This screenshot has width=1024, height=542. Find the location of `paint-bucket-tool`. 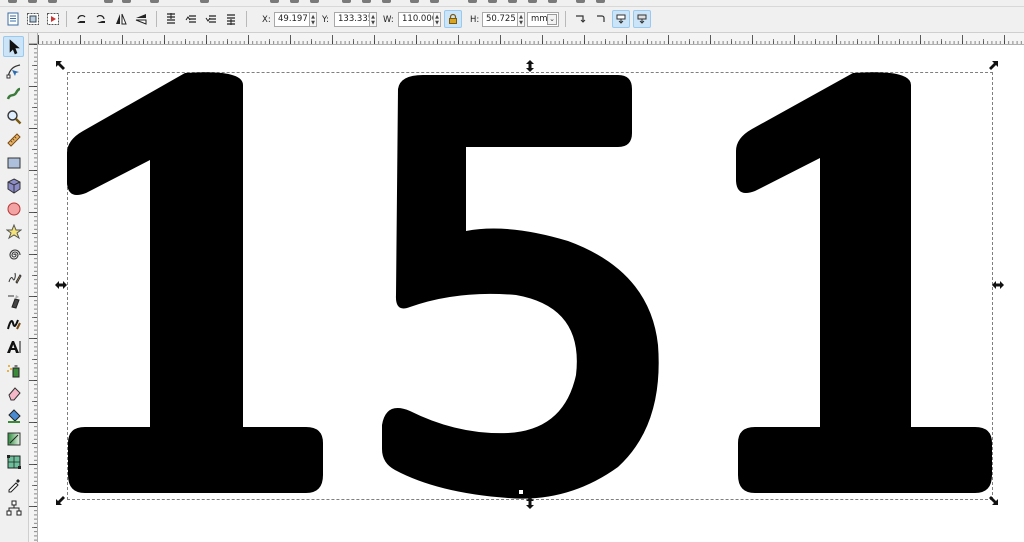

paint-bucket-tool is located at coordinates (13, 415).